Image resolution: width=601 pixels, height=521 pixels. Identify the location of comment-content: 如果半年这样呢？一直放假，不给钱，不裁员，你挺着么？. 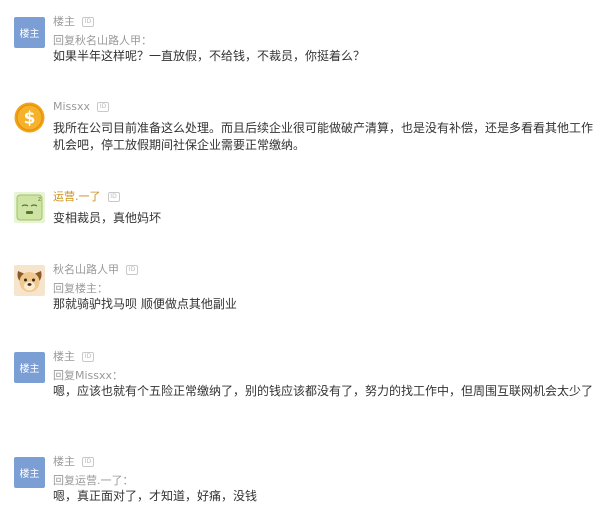
(209, 56).